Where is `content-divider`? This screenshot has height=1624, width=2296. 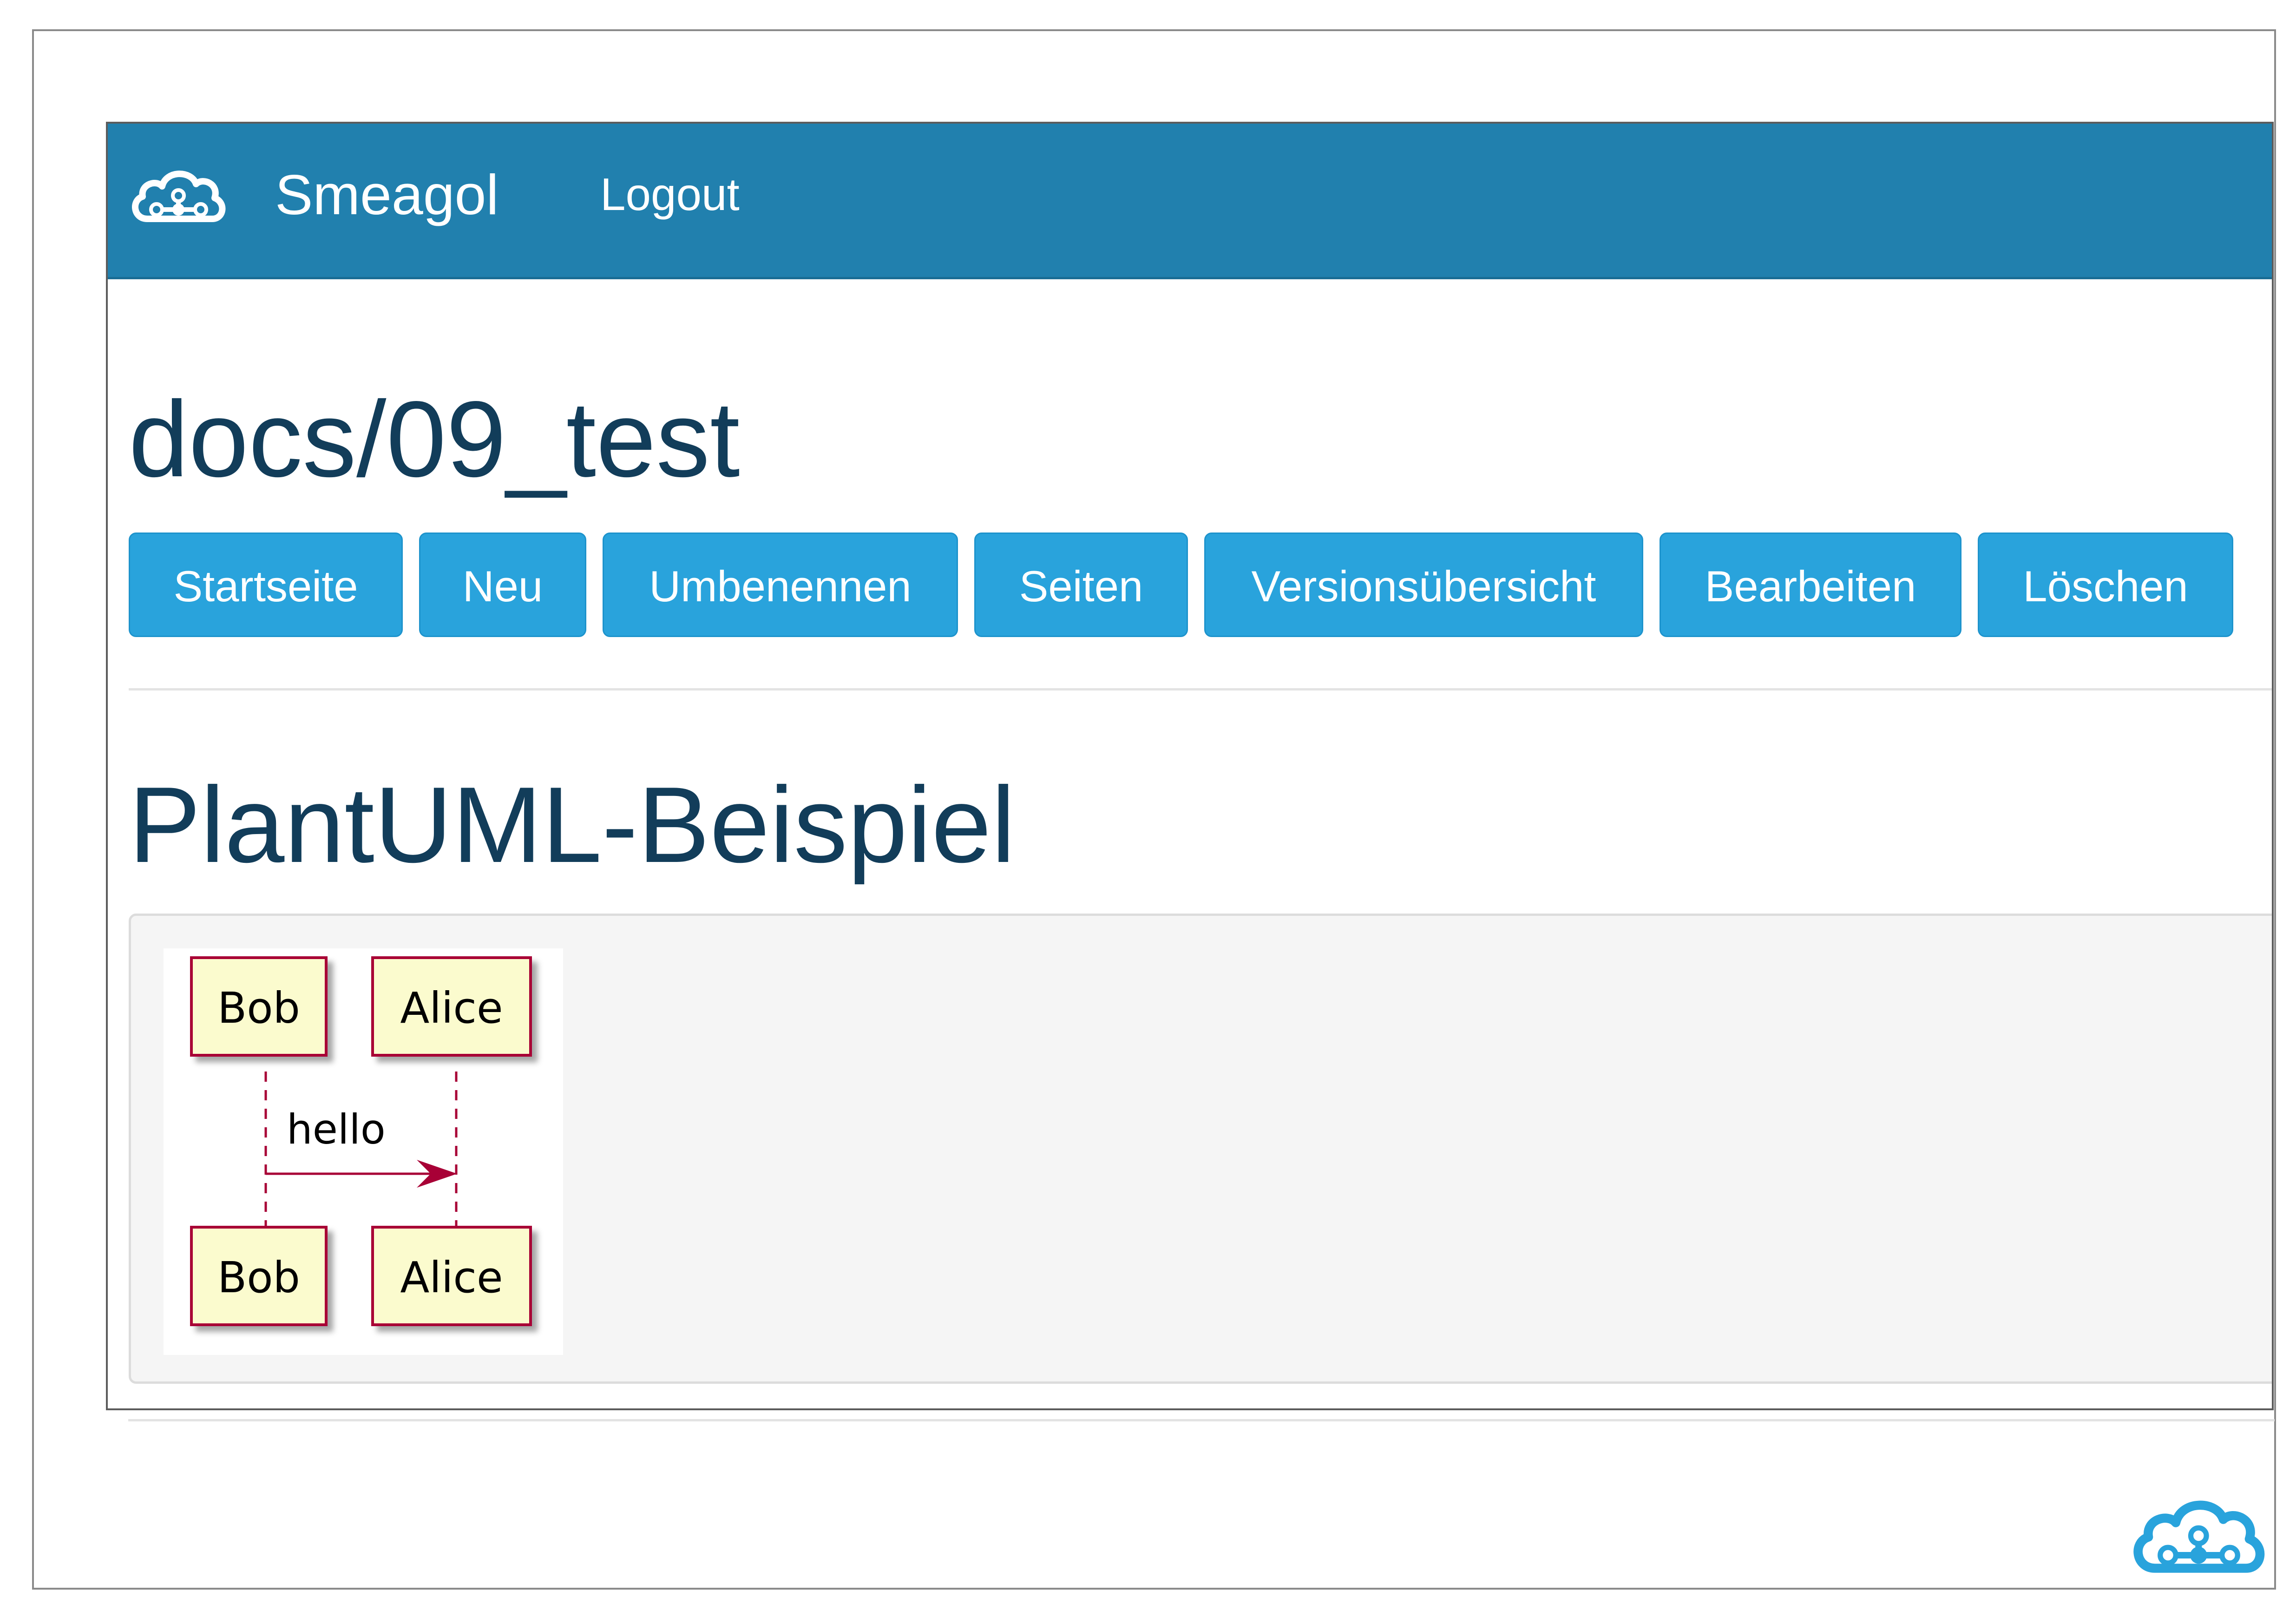 content-divider is located at coordinates (1200, 689).